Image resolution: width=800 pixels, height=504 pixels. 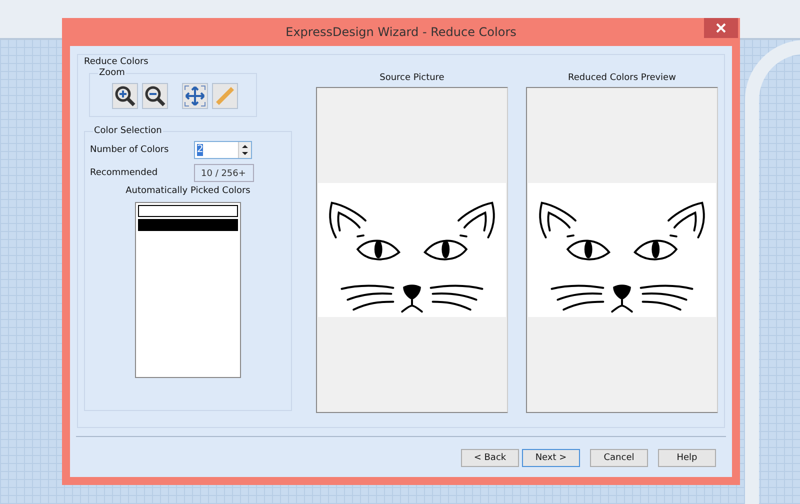 I want to click on zoom-out-icon, so click(x=155, y=96).